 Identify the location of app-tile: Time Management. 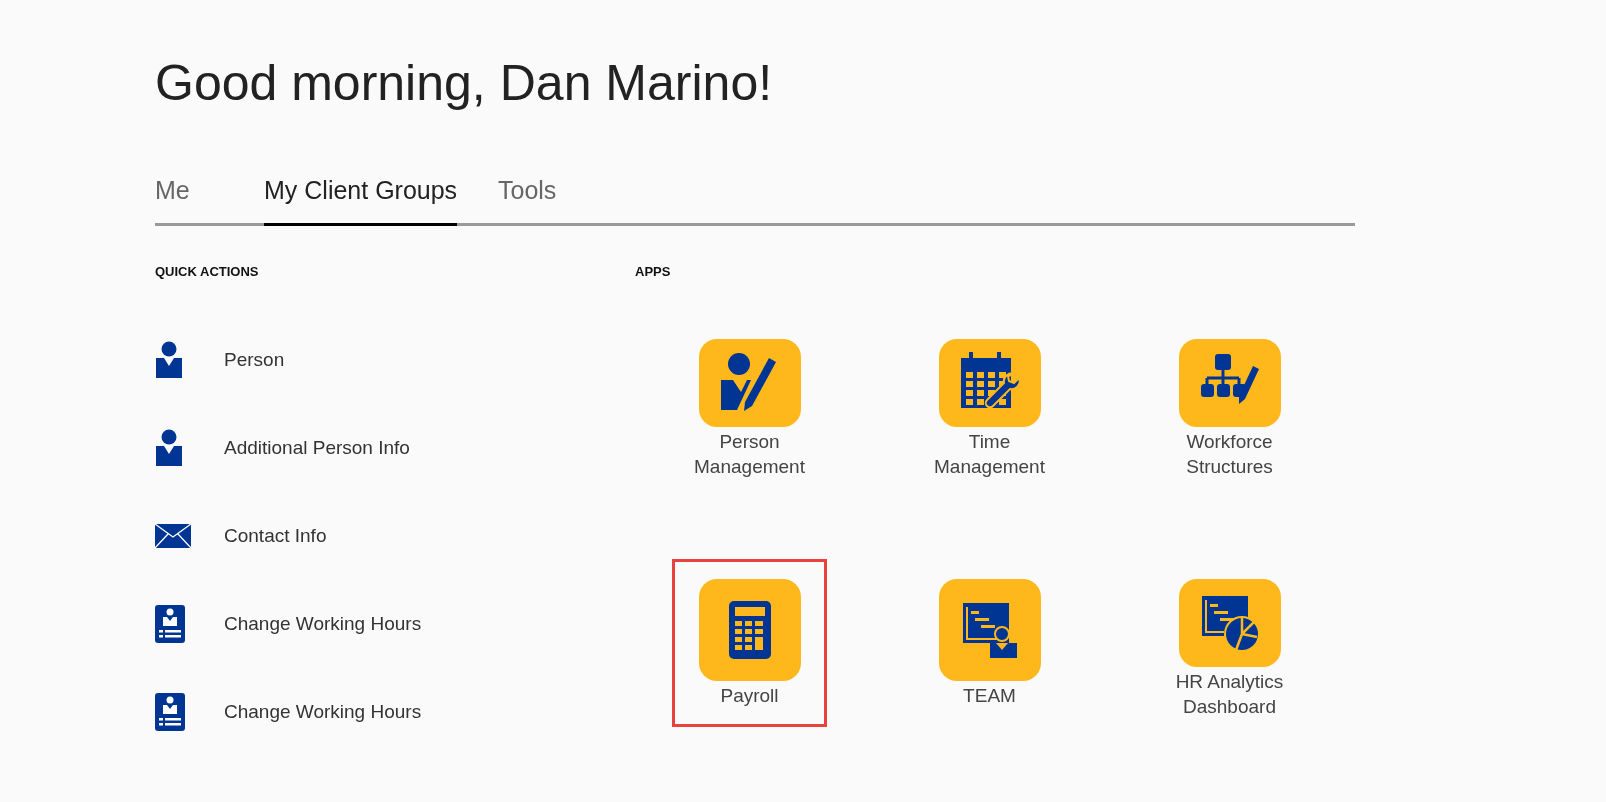
(989, 403).